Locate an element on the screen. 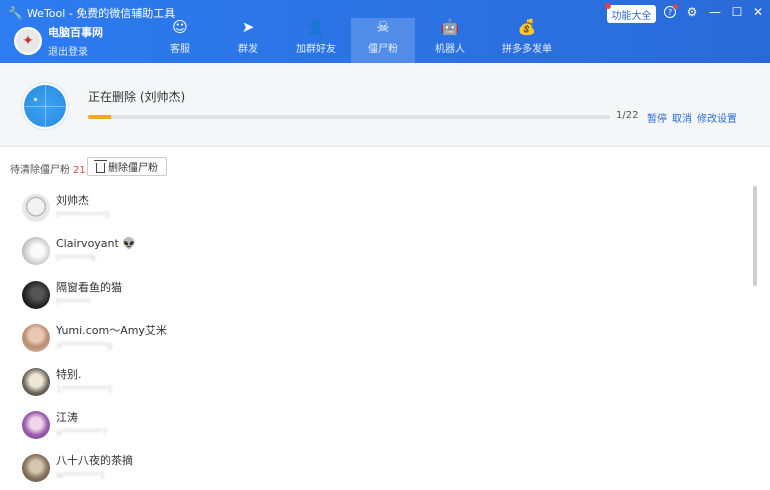 This screenshot has width=770, height=490. send-icon: ➤ is located at coordinates (248, 27).